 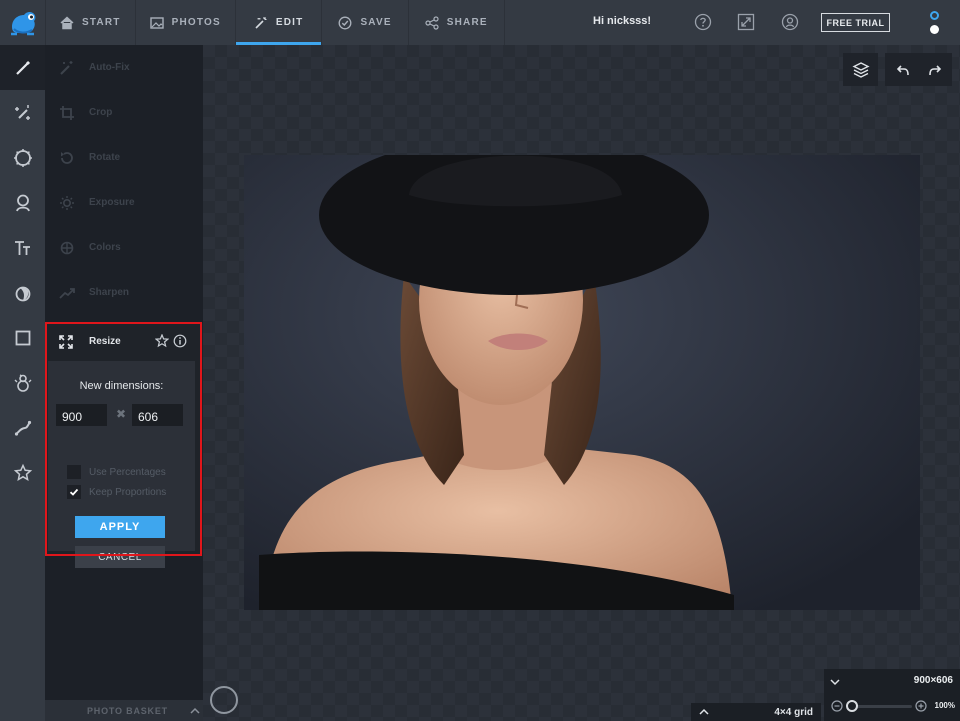 I want to click on rail-text, so click(x=22, y=247).